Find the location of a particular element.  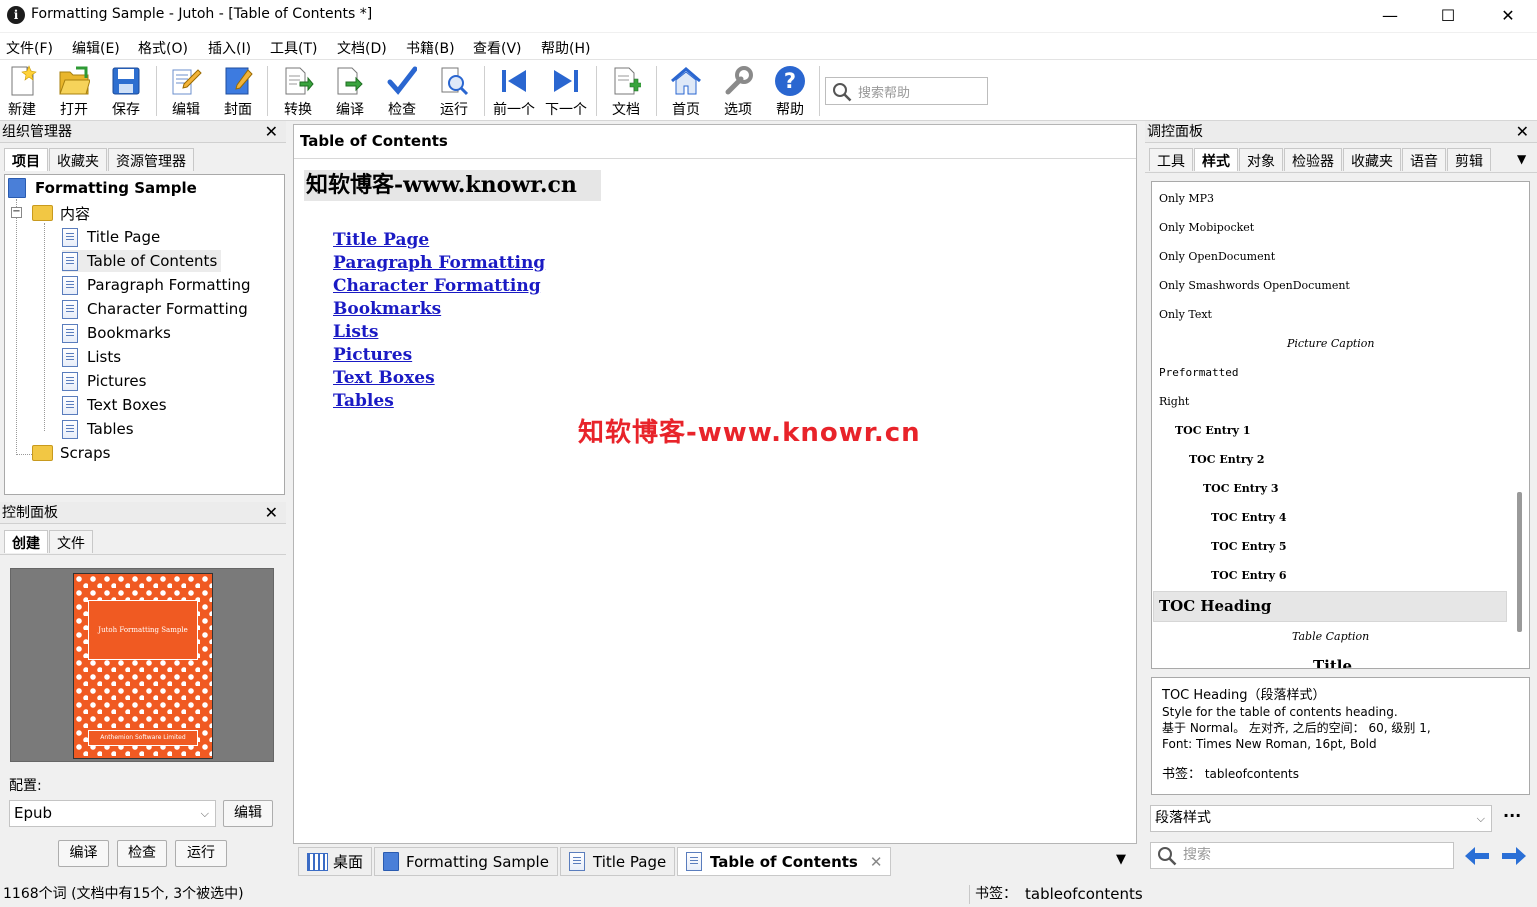

tab-create: 创建 is located at coordinates (26, 541).